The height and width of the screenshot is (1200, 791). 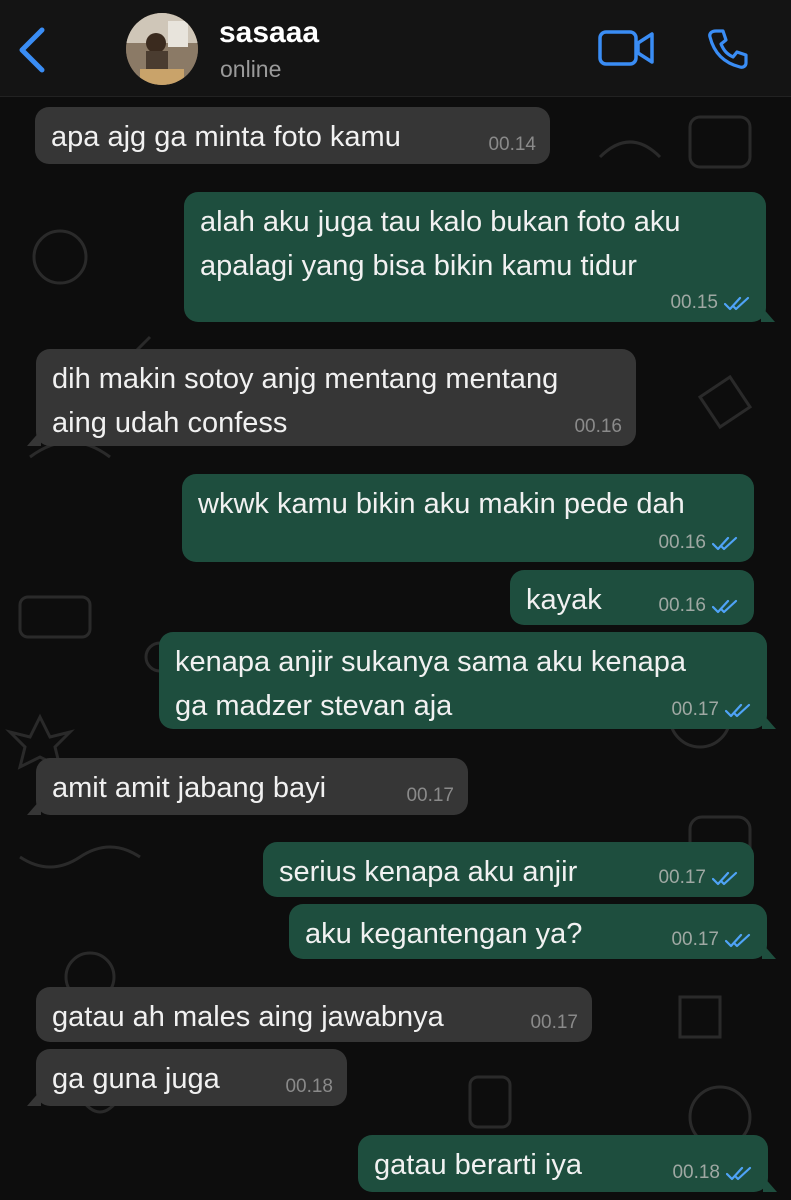 I want to click on outgoing-message: wkwk kamu bikin aku makin pede dah 00.16, so click(x=468, y=518).